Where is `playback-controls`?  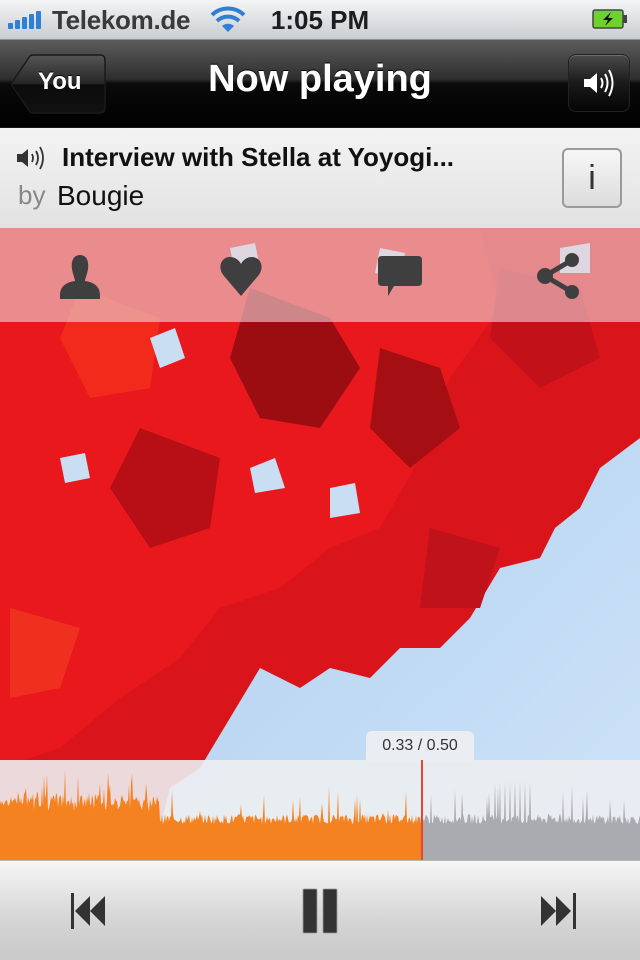
playback-controls is located at coordinates (320, 910).